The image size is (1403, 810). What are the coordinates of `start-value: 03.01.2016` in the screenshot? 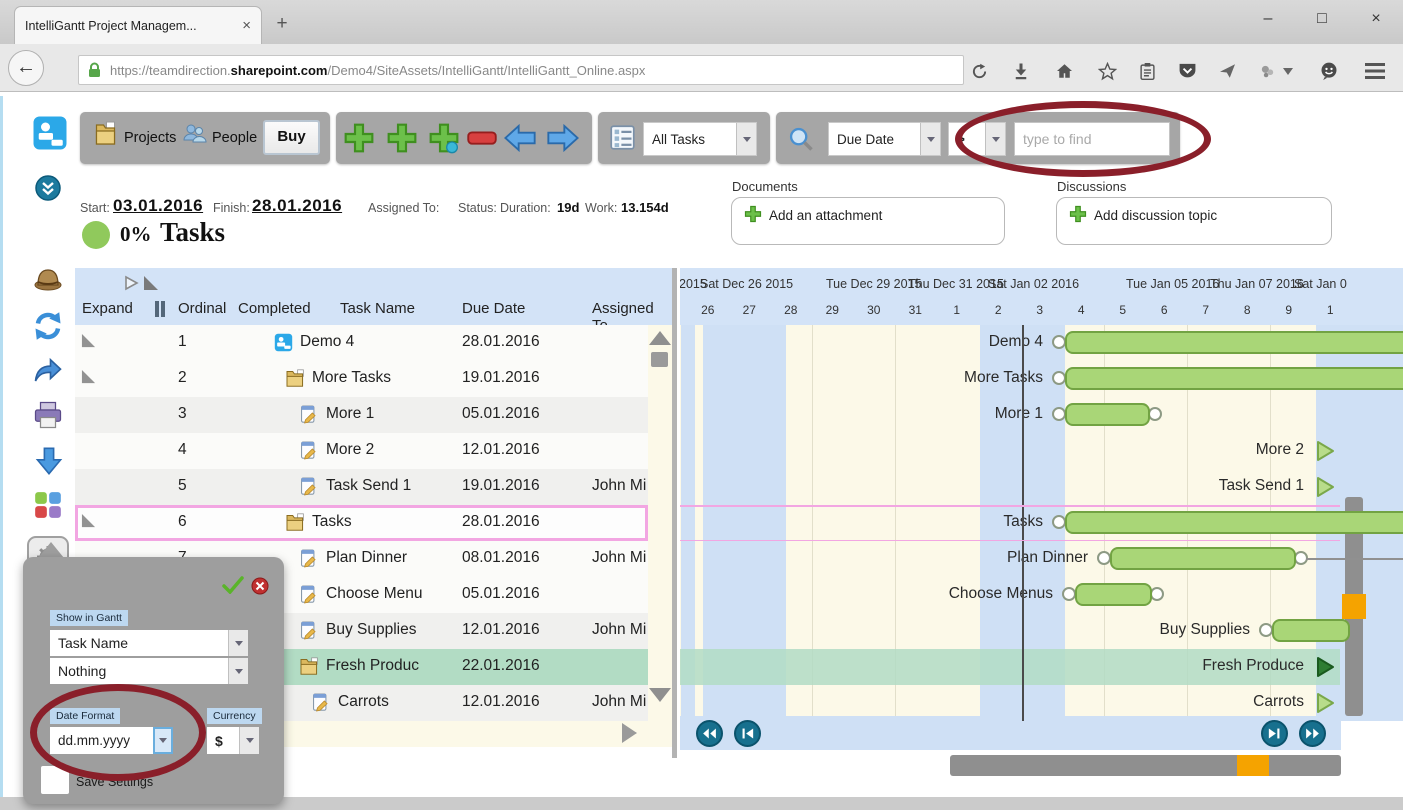 It's located at (158, 206).